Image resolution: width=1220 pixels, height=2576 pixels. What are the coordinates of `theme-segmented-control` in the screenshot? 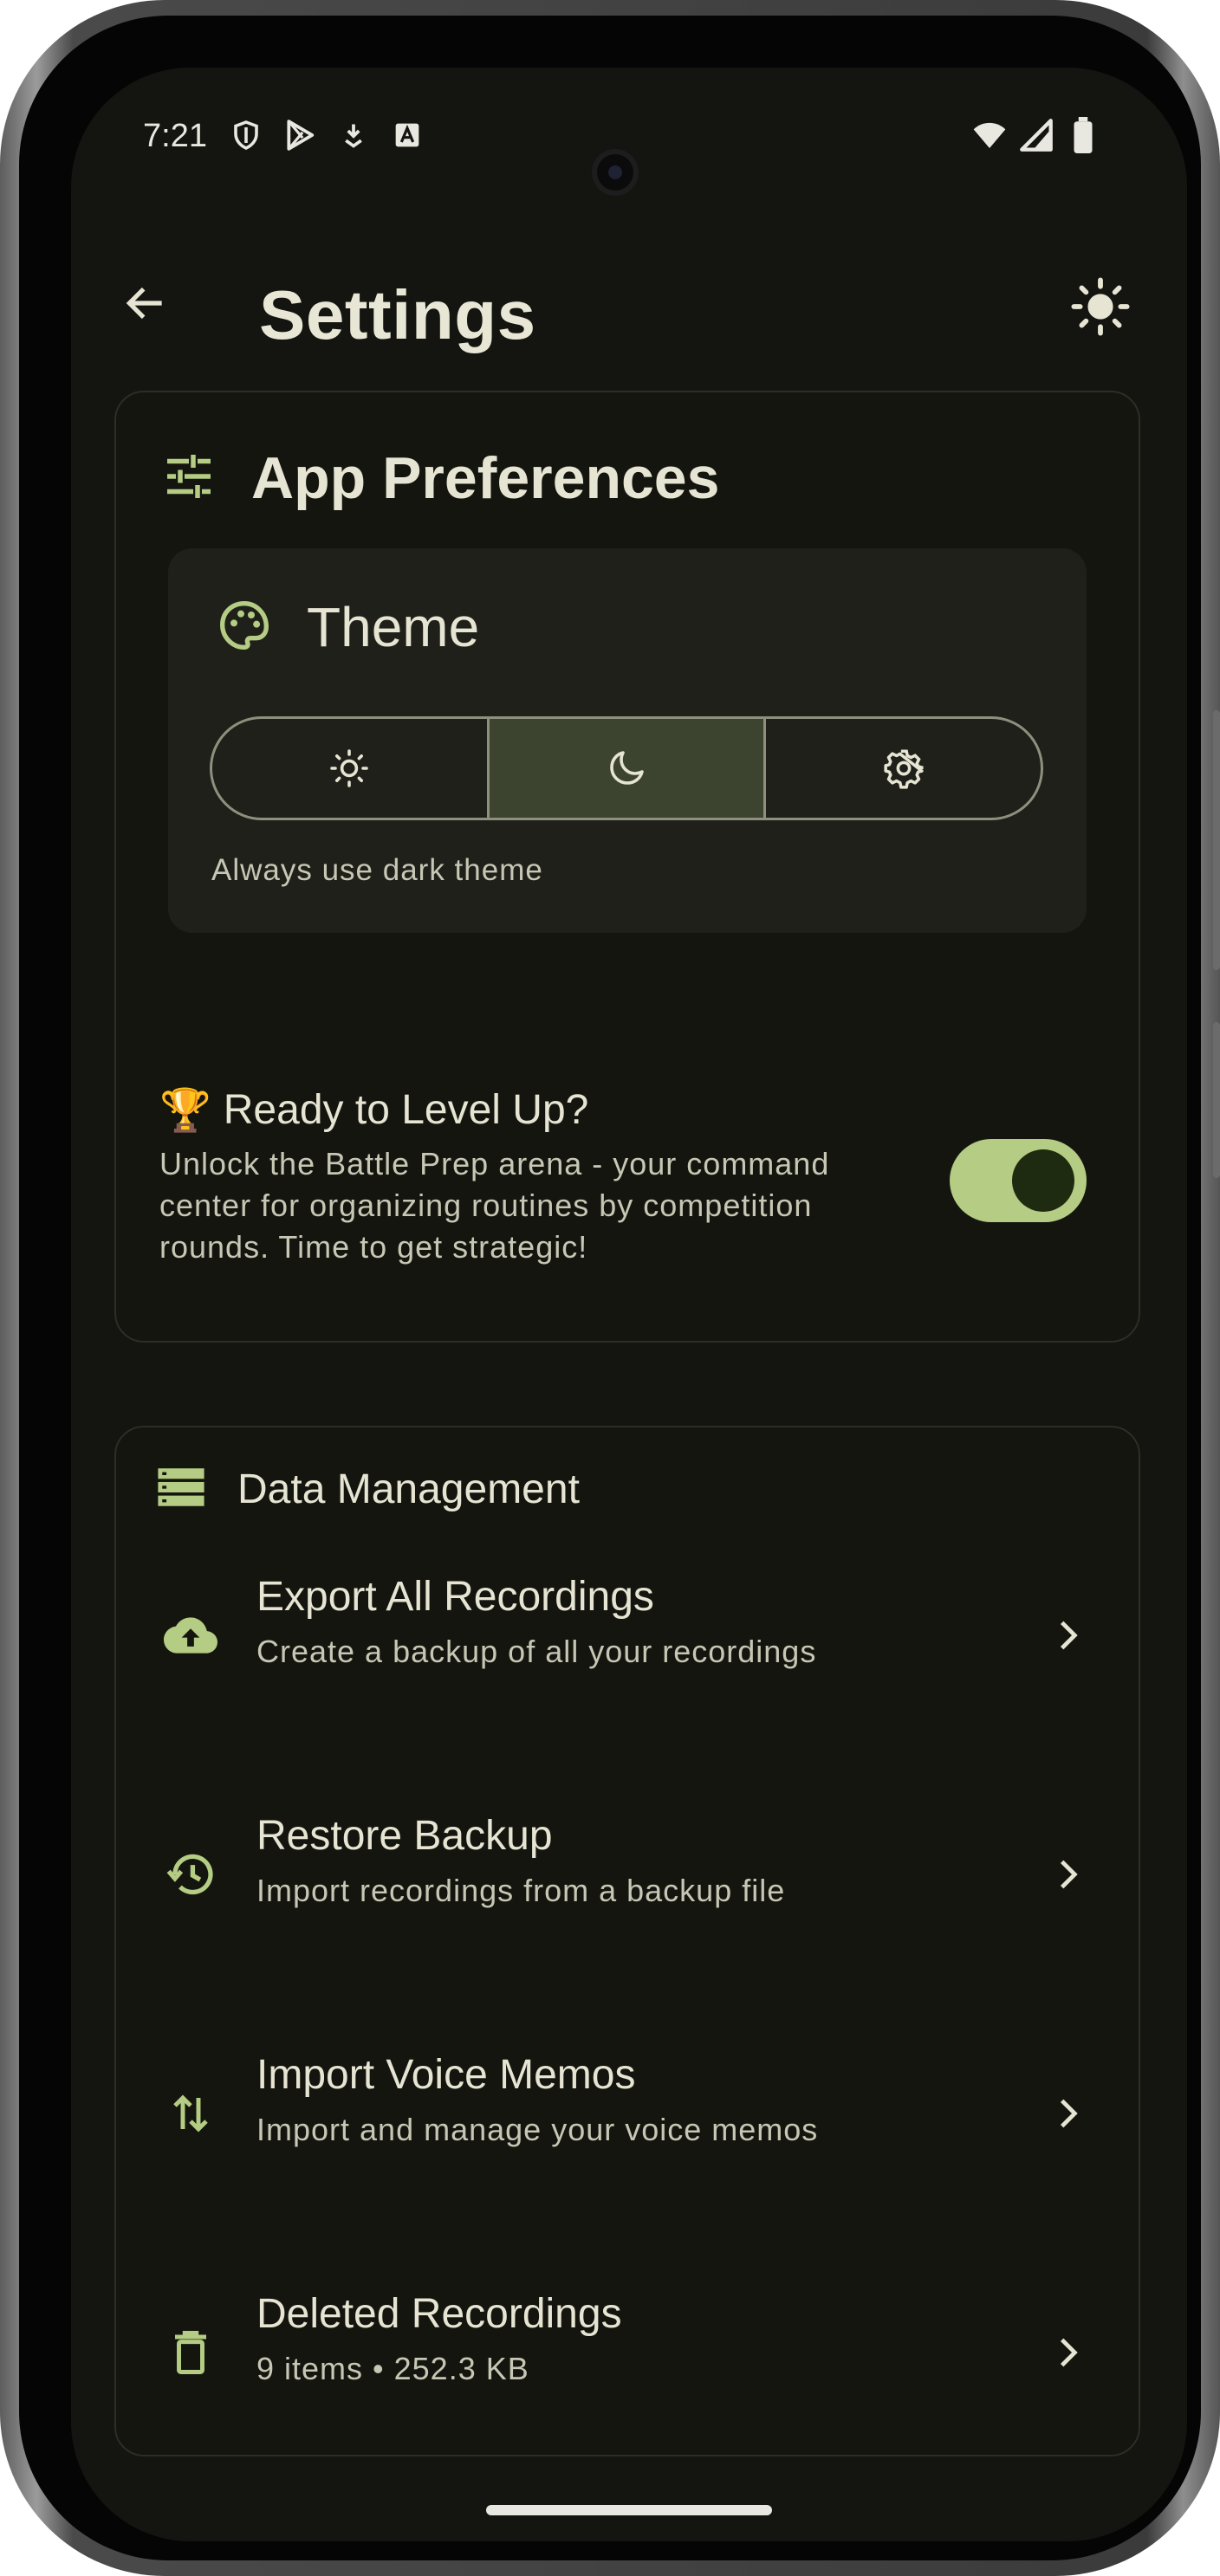 It's located at (626, 768).